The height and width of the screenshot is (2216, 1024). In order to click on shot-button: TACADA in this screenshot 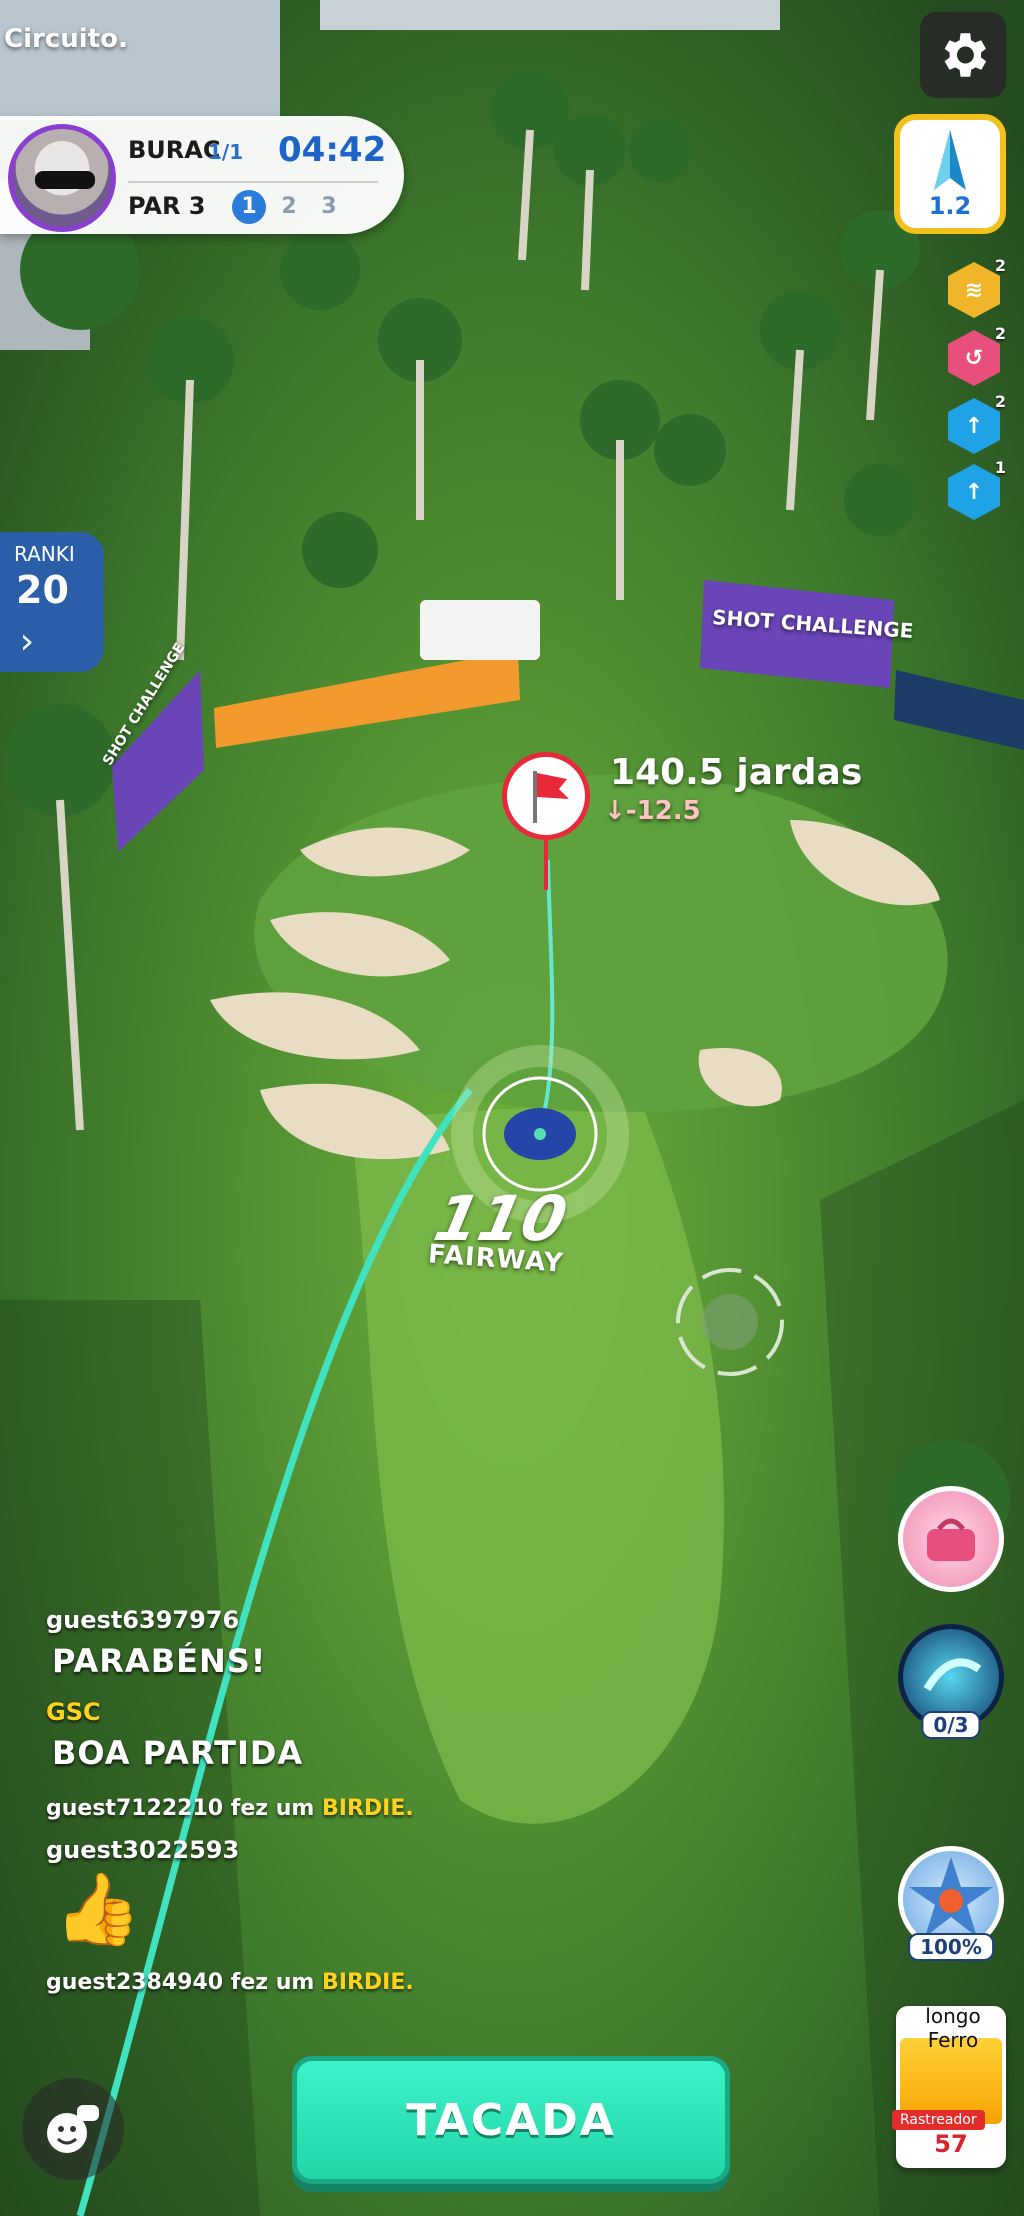, I will do `click(511, 2120)`.